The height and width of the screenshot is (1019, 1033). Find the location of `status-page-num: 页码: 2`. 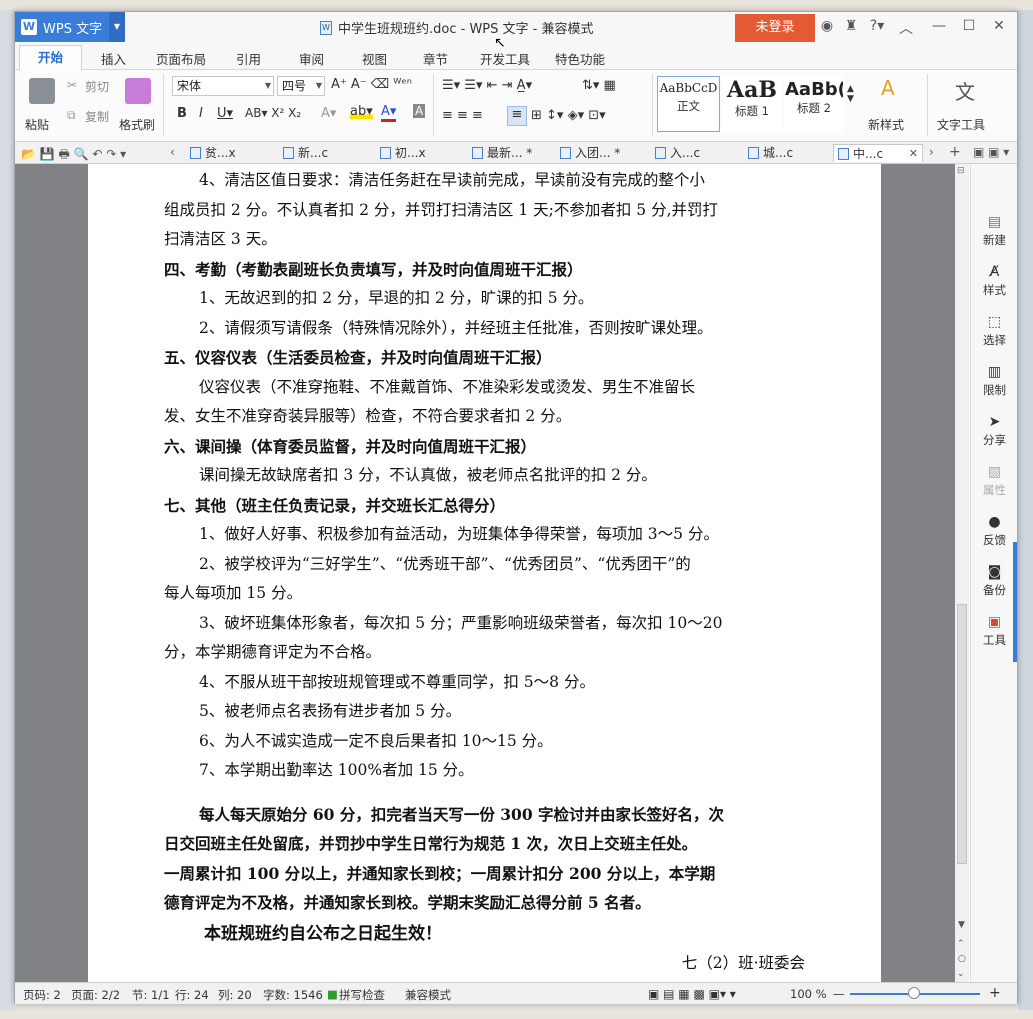

status-page-num: 页码: 2 is located at coordinates (42, 995).